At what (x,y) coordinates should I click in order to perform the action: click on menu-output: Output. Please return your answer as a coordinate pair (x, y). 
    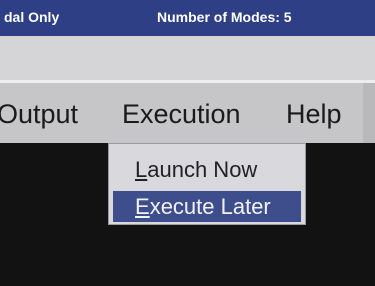
    Looking at the image, I should click on (39, 114).